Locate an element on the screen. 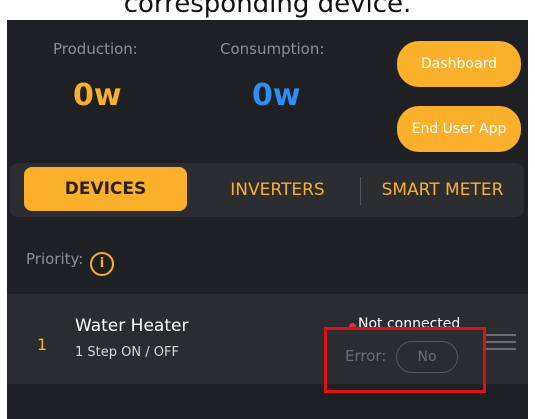 The width and height of the screenshot is (535, 419). priority-label: Priority: is located at coordinates (55, 259).